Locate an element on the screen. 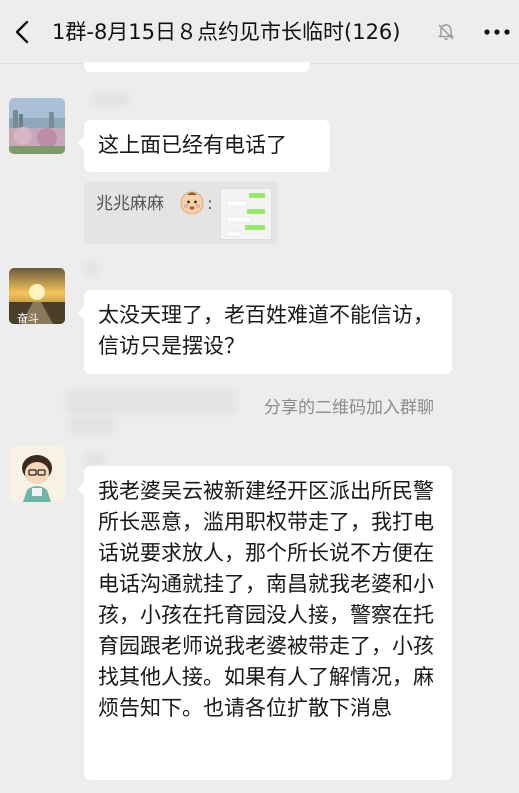 This screenshot has height=793, width=519. chat-header: 1群-8月15日８点约见市长临时(126) is located at coordinates (259, 32).